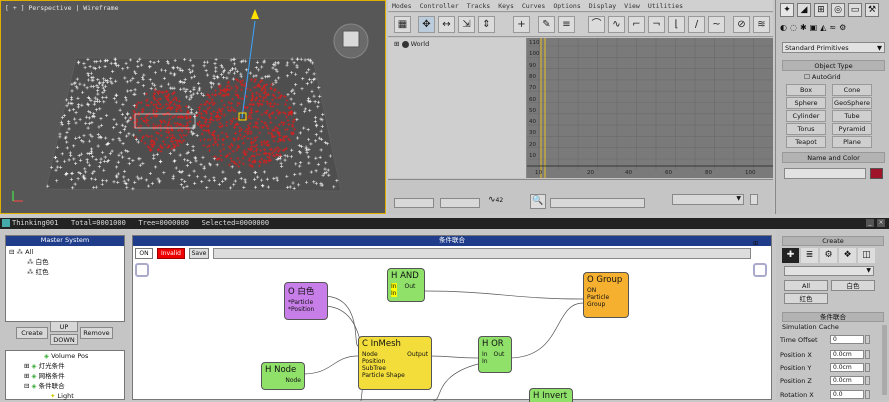 The width and height of the screenshot is (889, 402). What do you see at coordinates (283, 376) in the screenshot?
I see `node-h-node: H Node Node` at bounding box center [283, 376].